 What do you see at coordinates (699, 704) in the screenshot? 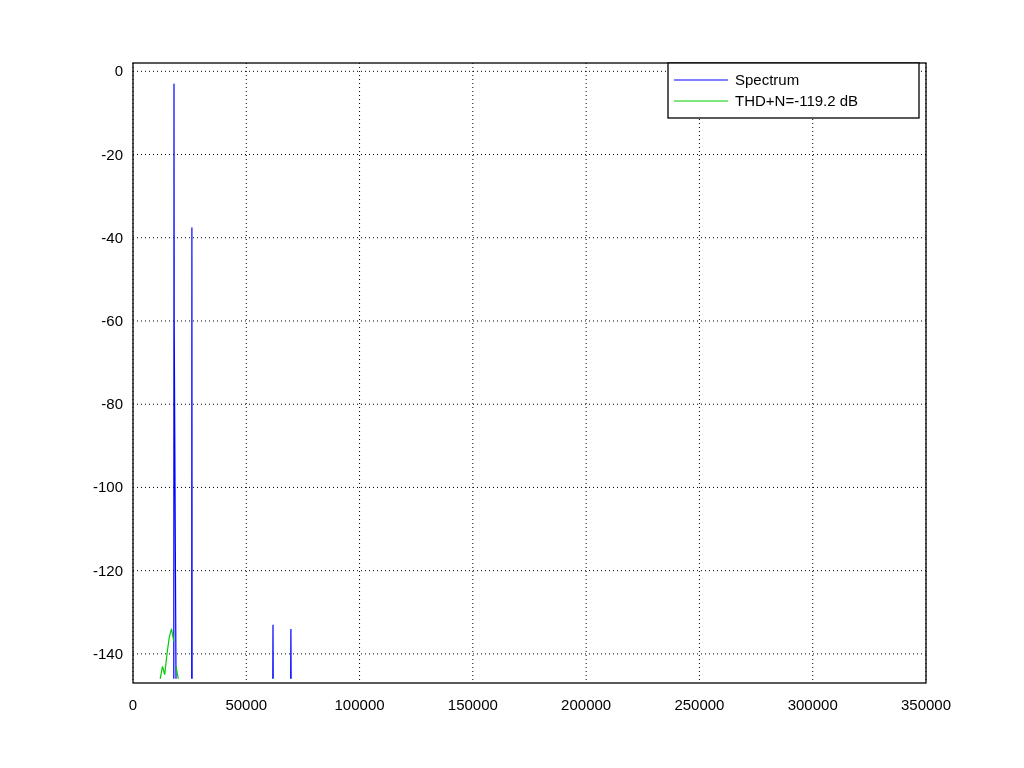
I see `x-tick-label: 250000` at bounding box center [699, 704].